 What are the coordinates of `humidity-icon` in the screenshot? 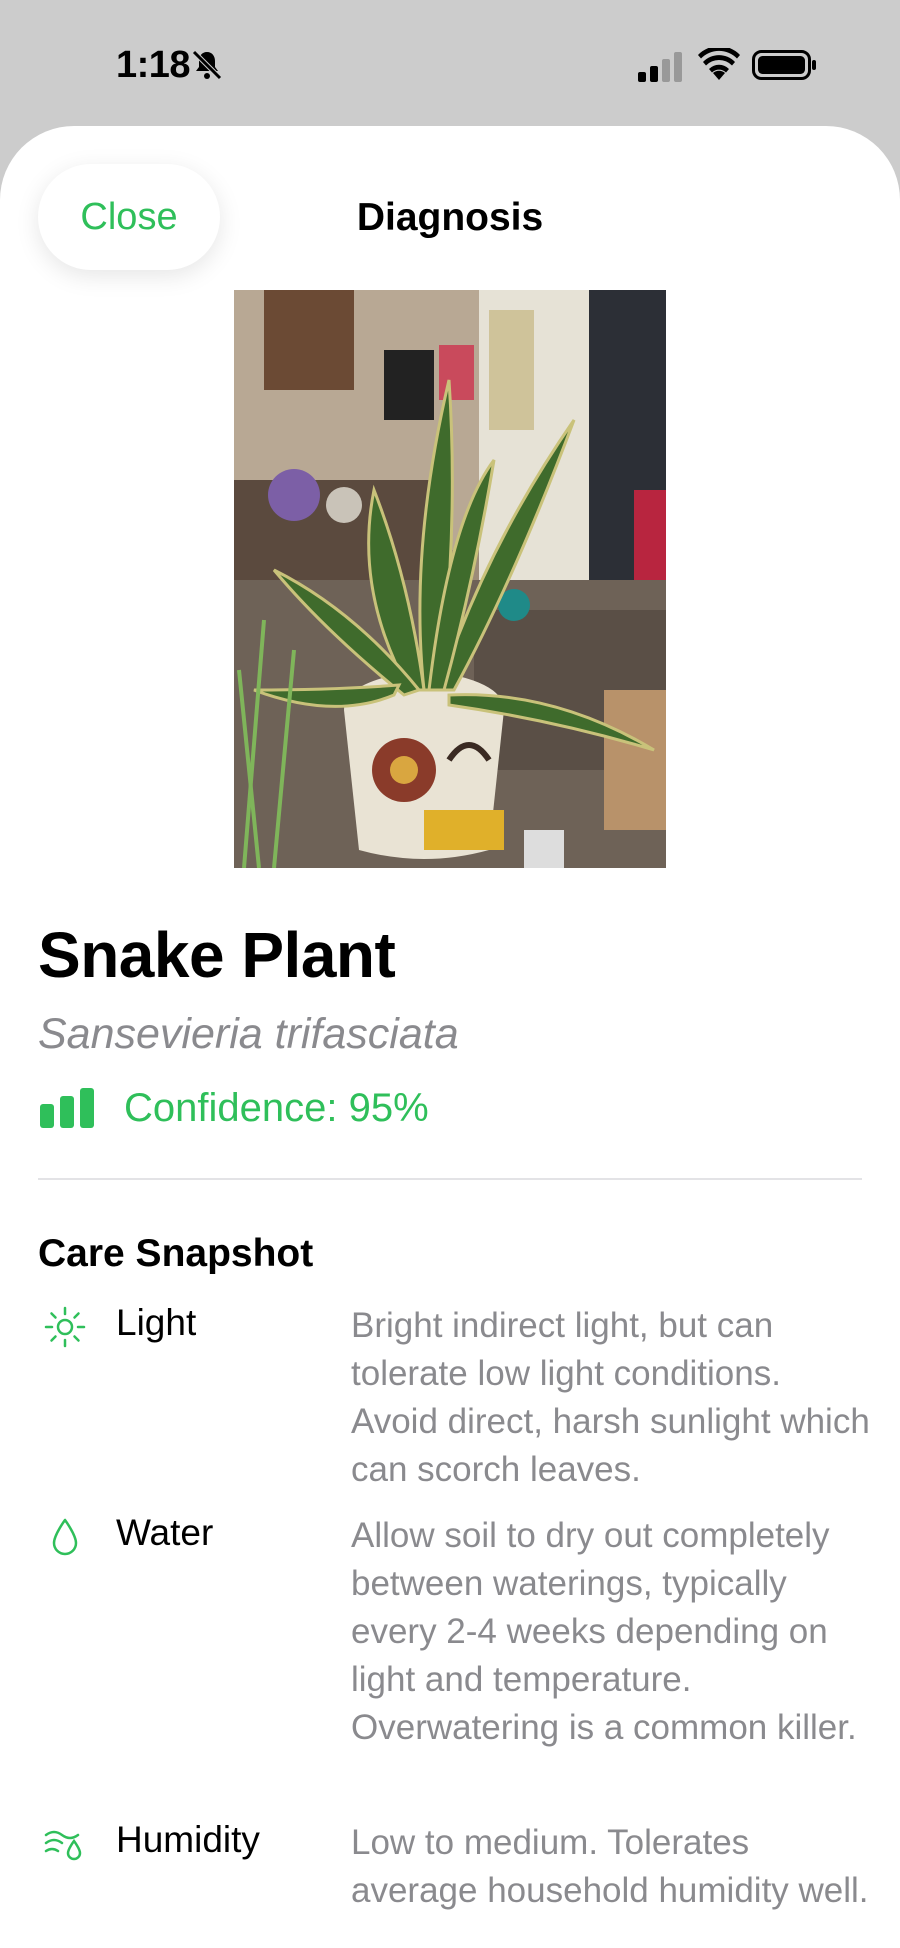 It's located at (63, 1845).